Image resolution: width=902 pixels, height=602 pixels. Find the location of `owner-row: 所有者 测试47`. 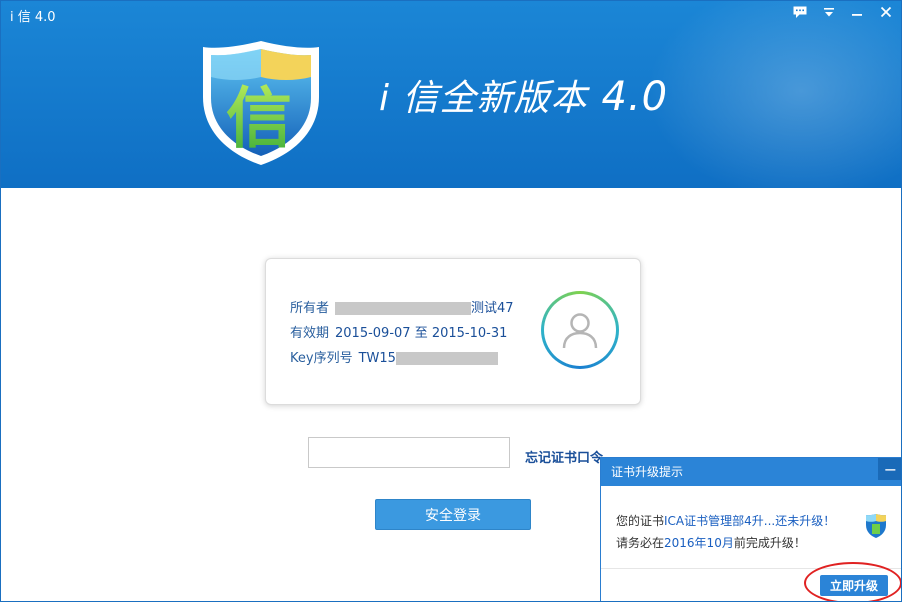

owner-row: 所有者 测试47 is located at coordinates (402, 306).